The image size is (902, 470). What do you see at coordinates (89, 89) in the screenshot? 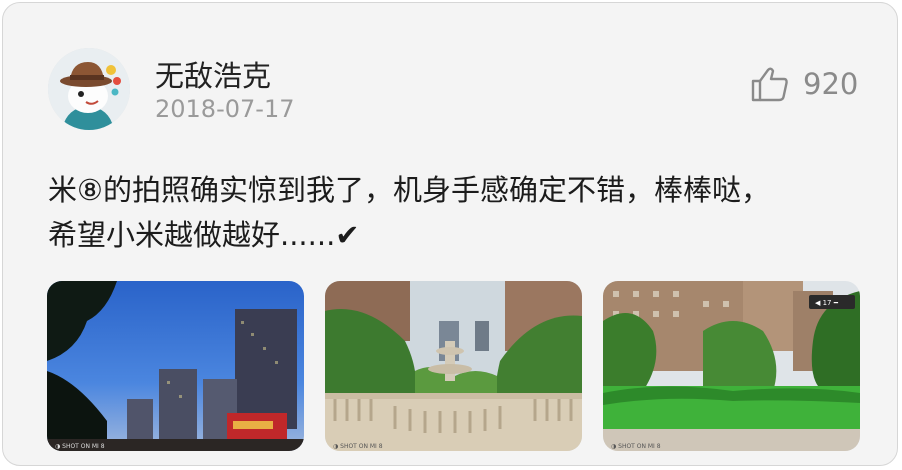
I see `avatar` at bounding box center [89, 89].